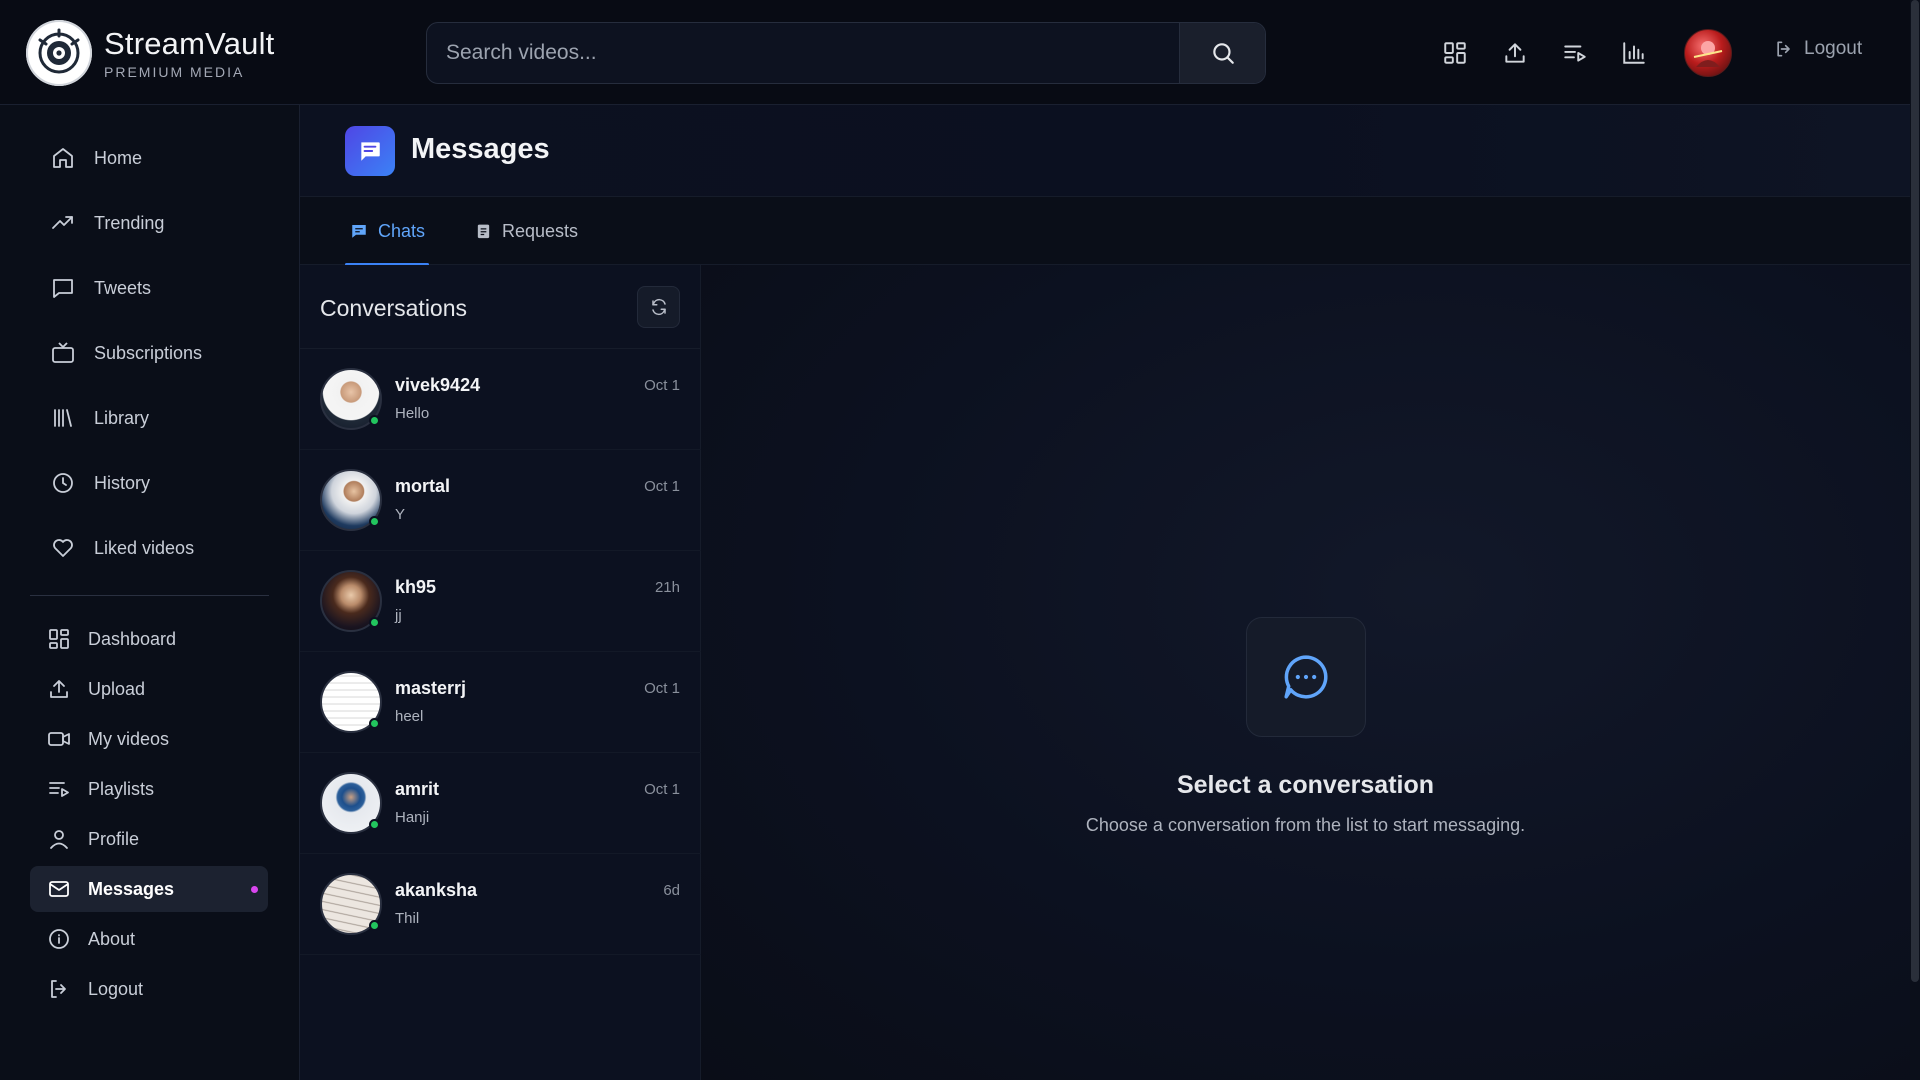 This screenshot has width=1920, height=1080. Describe the element at coordinates (500, 307) in the screenshot. I see `conversation-list-header: Conversations` at that location.